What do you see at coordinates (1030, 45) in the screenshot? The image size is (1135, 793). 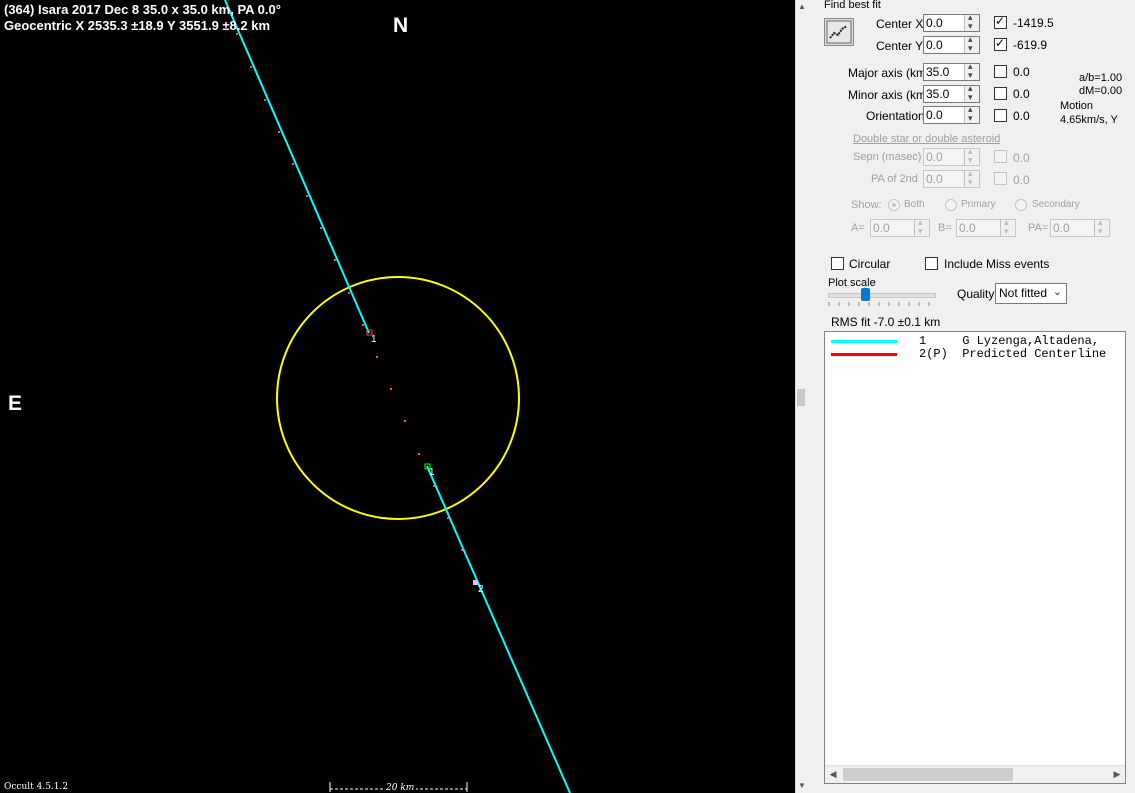 I see `center-y-result: -619.9` at bounding box center [1030, 45].